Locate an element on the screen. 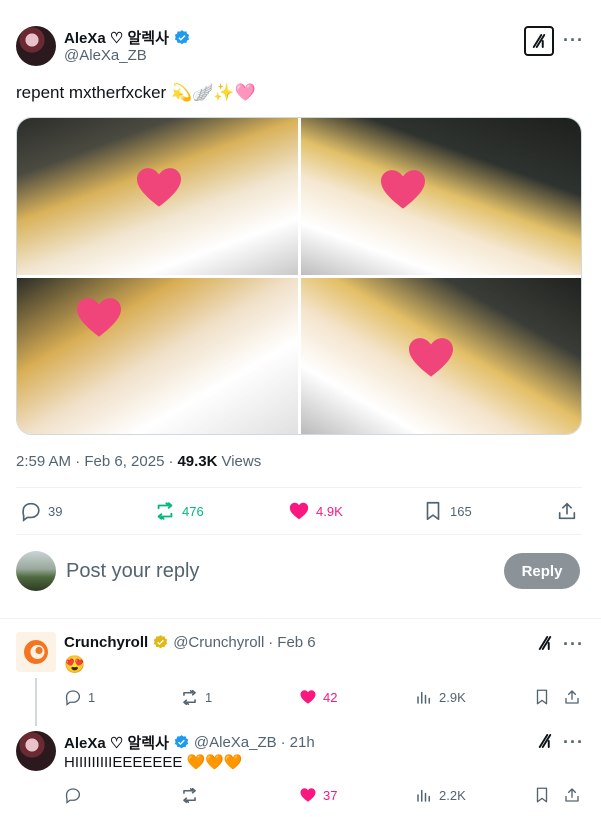 This screenshot has width=601, height=817. reply-2-bookmark-button is located at coordinates (542, 795).